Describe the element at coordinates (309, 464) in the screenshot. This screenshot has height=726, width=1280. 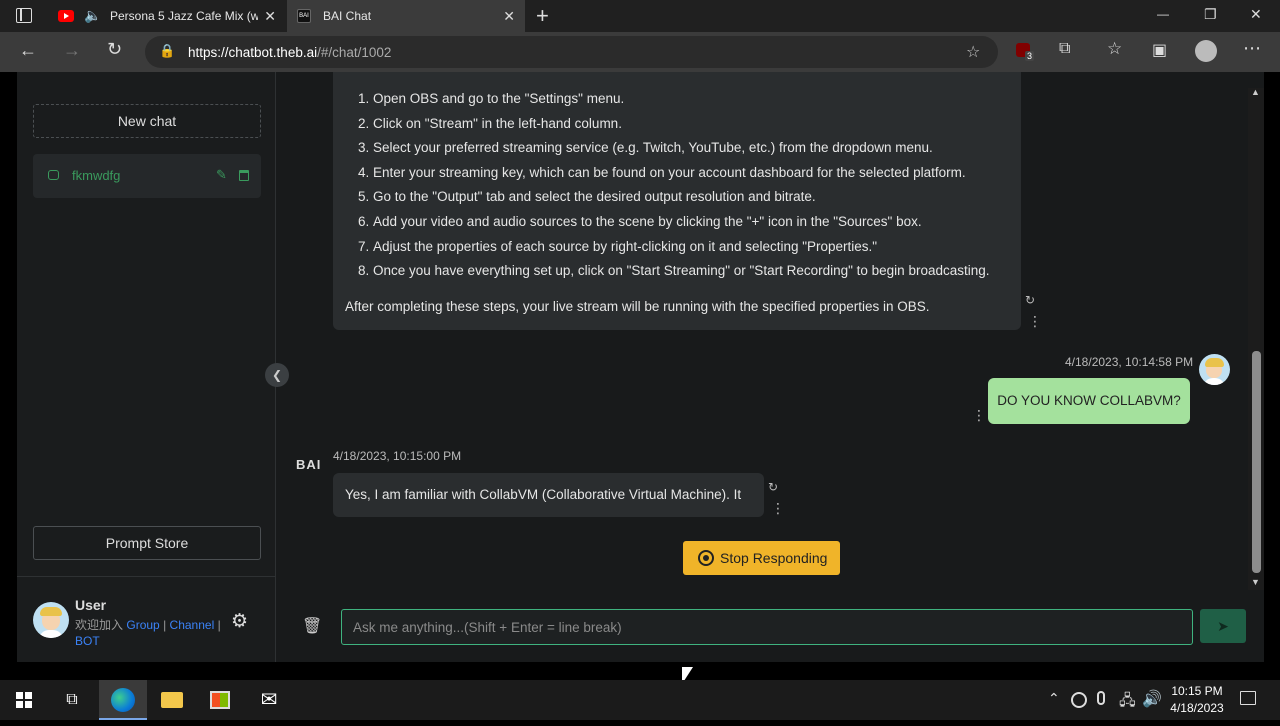
I see `bai-bot-logo: BAI` at that location.